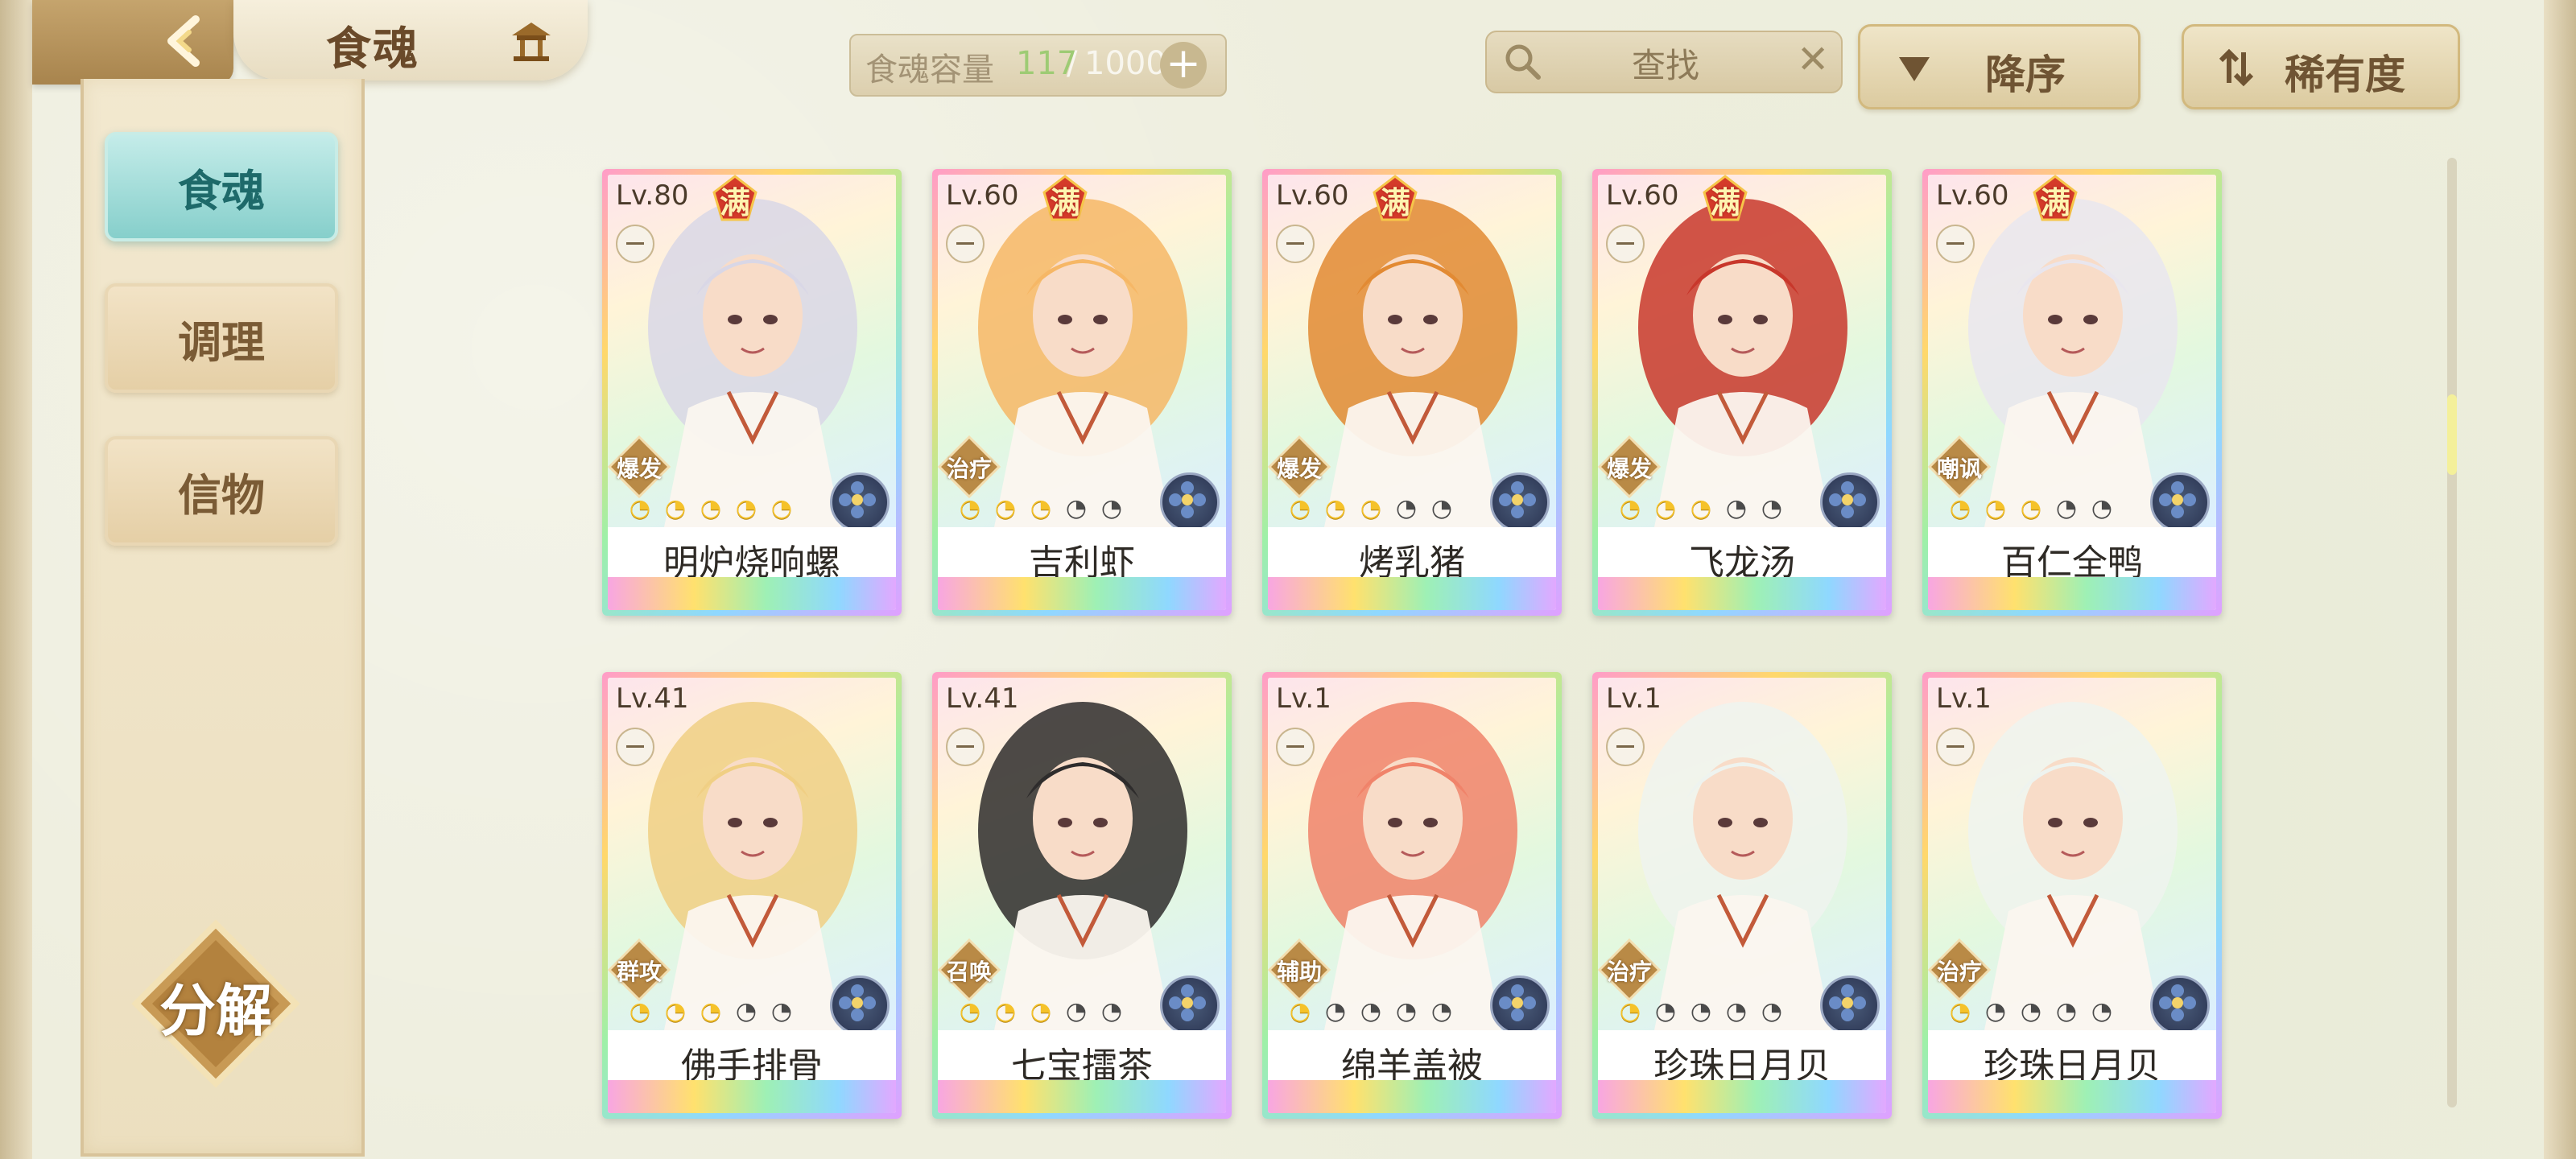 This screenshot has width=2576, height=1159. Describe the element at coordinates (16, 579) in the screenshot. I see `left-frame` at that location.